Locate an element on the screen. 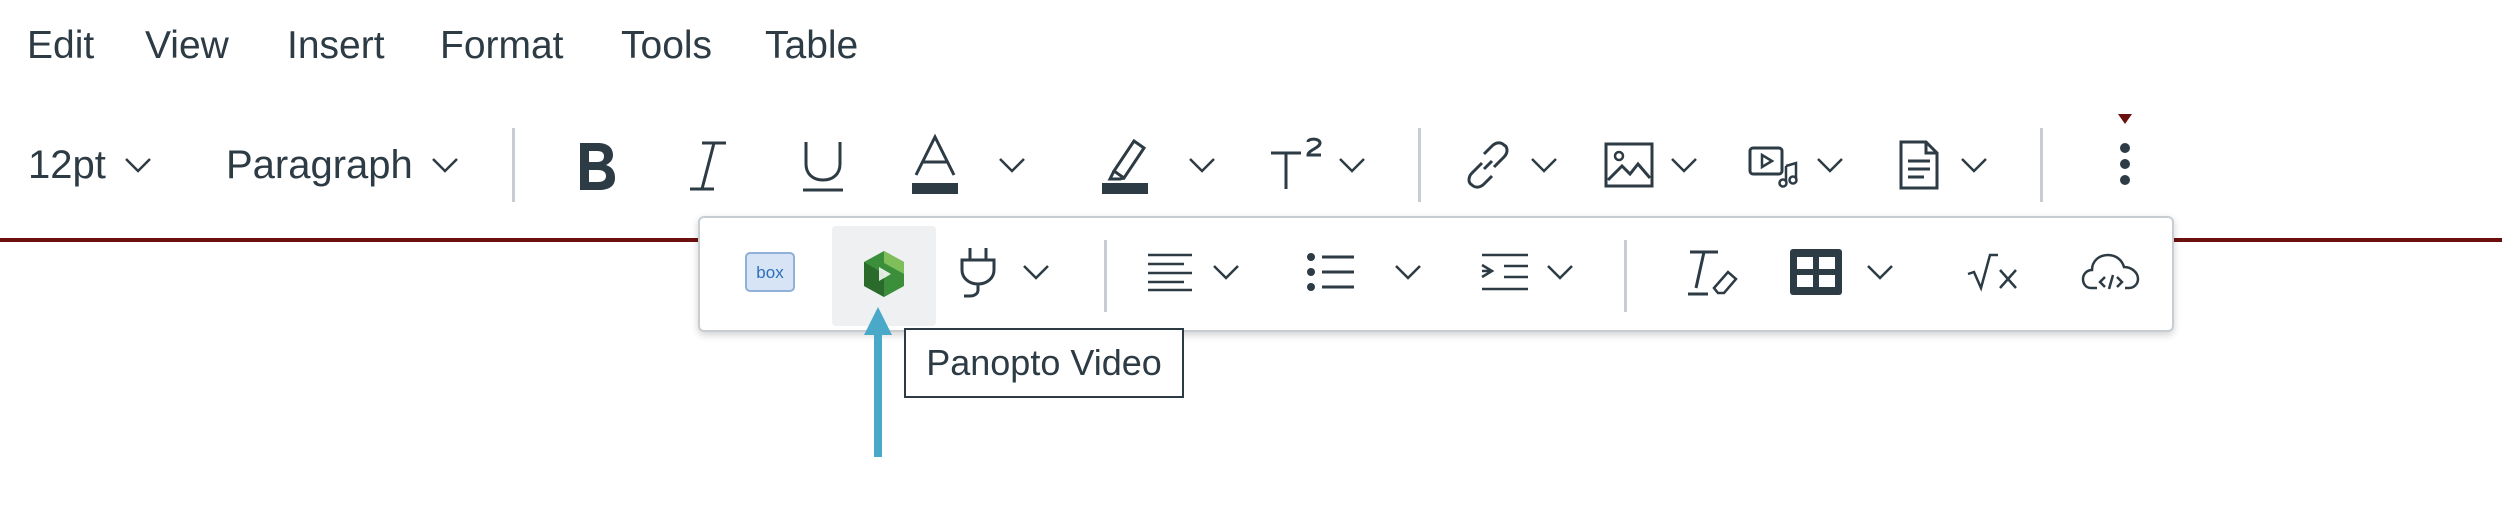 The width and height of the screenshot is (2502, 514). menu-view: View is located at coordinates (187, 46).